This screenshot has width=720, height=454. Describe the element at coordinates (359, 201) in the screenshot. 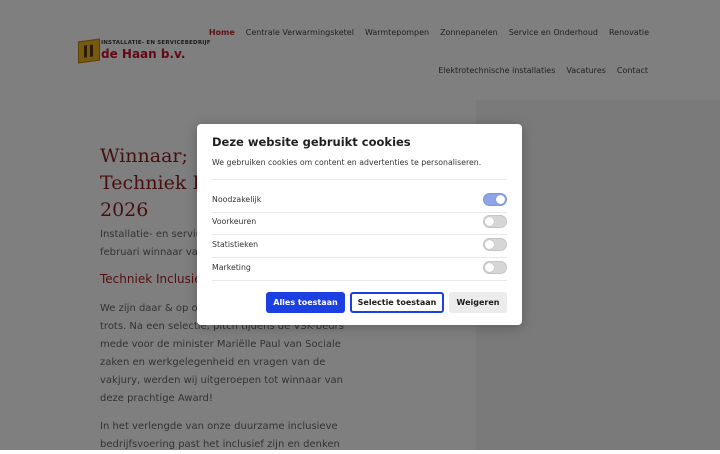

I see `pref-row-necessary: Noodzakelijk` at that location.